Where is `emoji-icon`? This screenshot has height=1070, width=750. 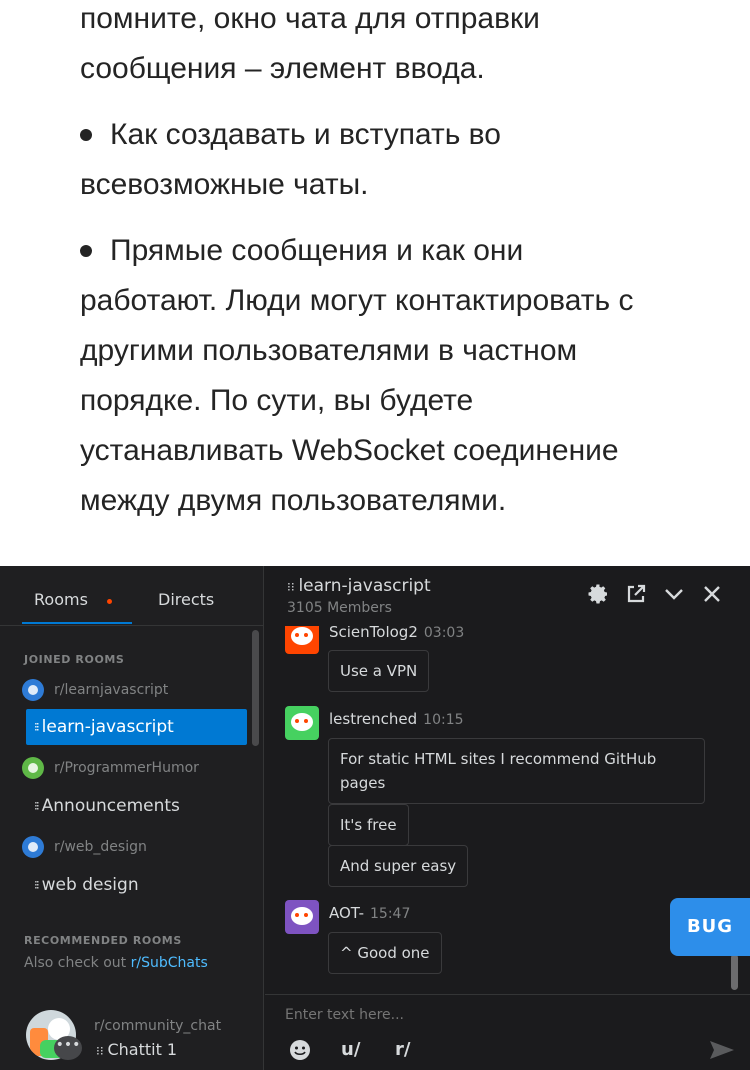 emoji-icon is located at coordinates (300, 1050).